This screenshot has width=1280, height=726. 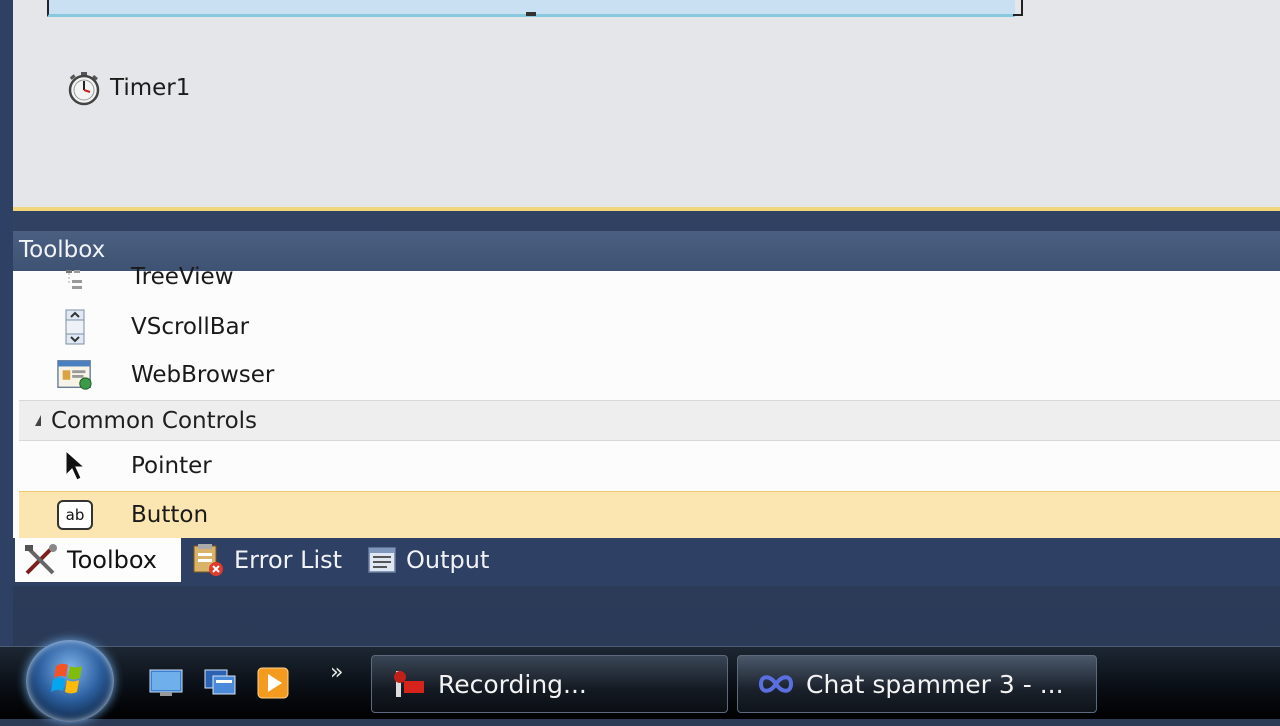 I want to click on toolbox-item-pointer: Pointer, so click(x=646, y=466).